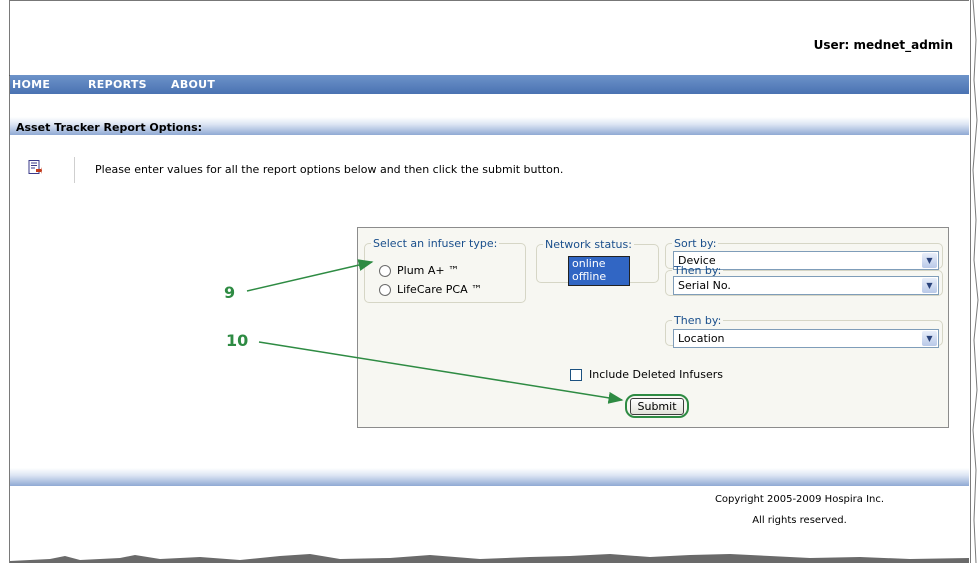 This screenshot has height=563, width=979. Describe the element at coordinates (799, 499) in the screenshot. I see `copyright-text: Copyright 2005-2009 Hospira Inc.` at that location.